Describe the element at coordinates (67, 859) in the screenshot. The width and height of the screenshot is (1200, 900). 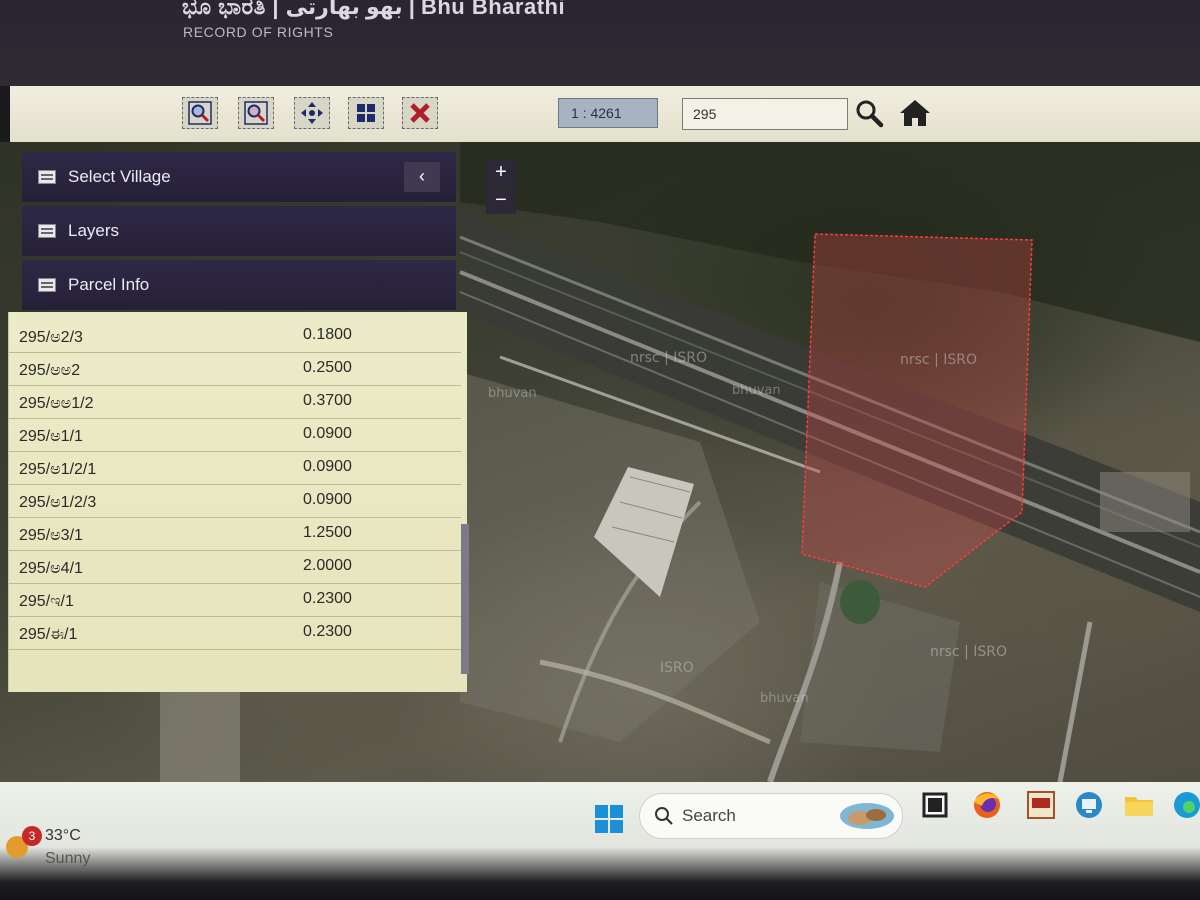
I see `weather-condition: Sunny` at that location.